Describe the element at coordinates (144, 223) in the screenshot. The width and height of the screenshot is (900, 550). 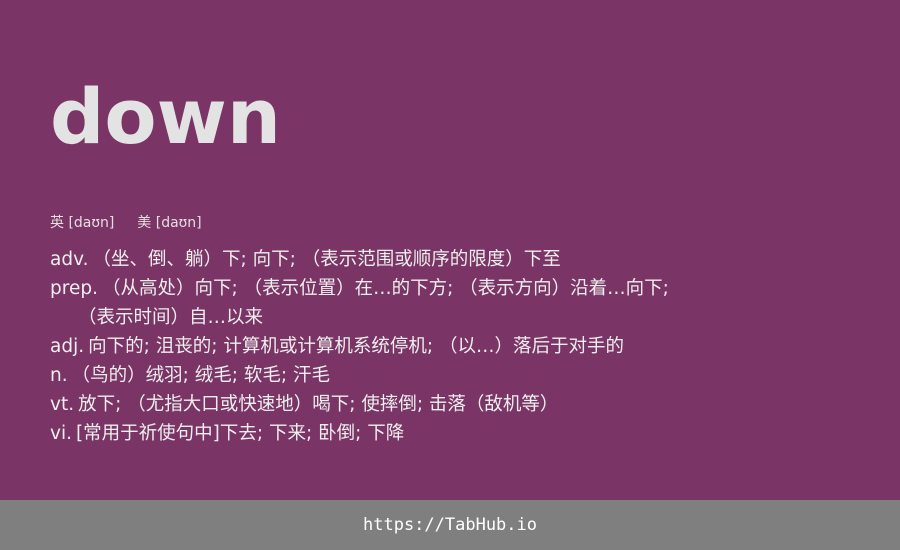
I see `us-label: 美` at that location.